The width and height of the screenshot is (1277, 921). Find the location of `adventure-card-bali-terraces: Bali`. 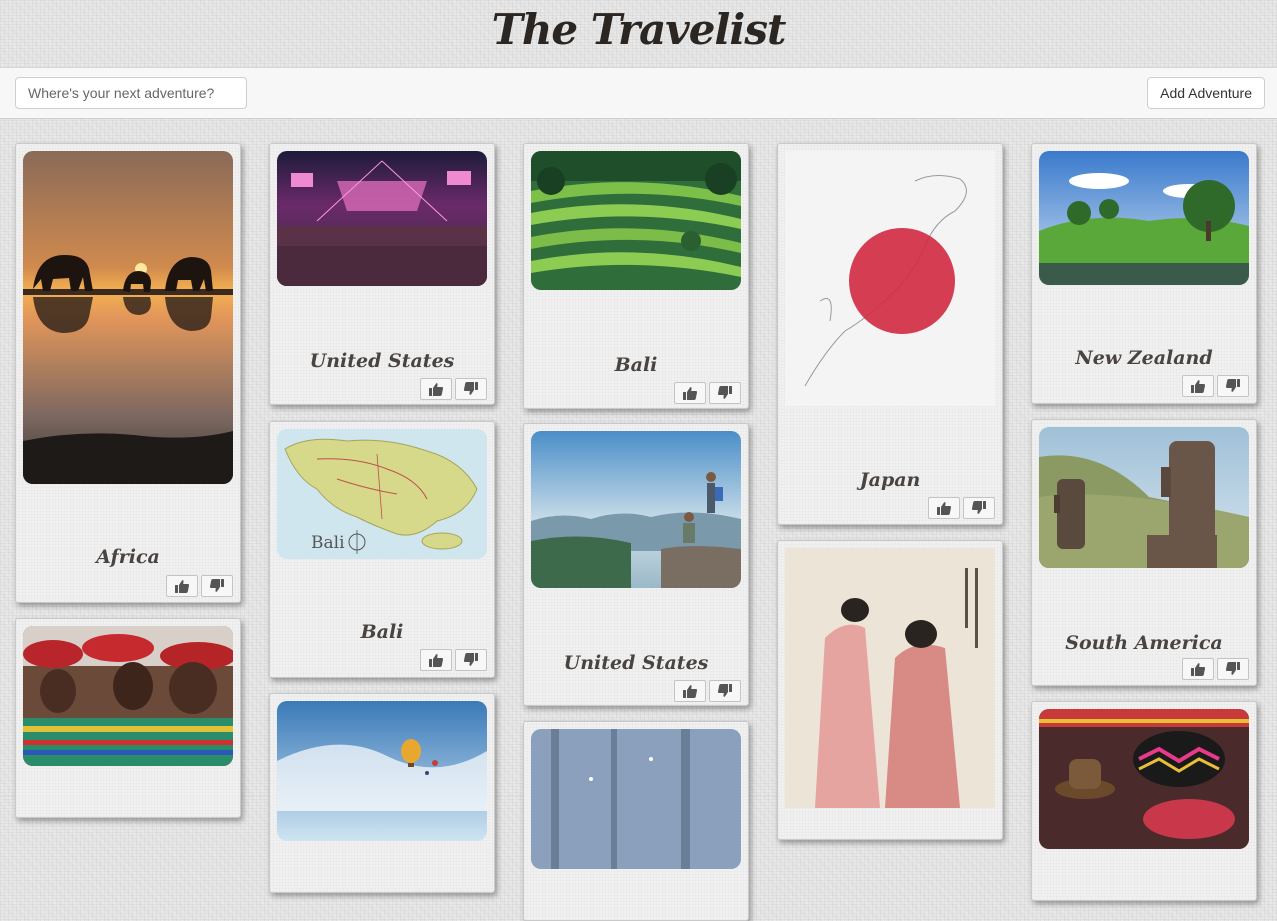

adventure-card-bali-terraces: Bali is located at coordinates (636, 276).